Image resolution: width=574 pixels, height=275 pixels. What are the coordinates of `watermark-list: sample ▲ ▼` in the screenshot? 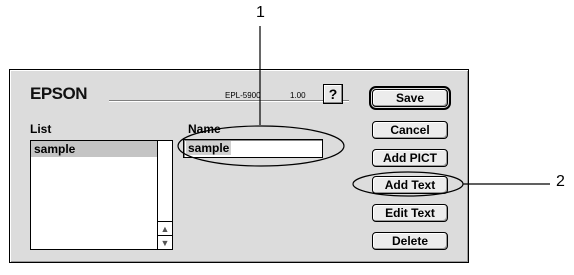 It's located at (101, 195).